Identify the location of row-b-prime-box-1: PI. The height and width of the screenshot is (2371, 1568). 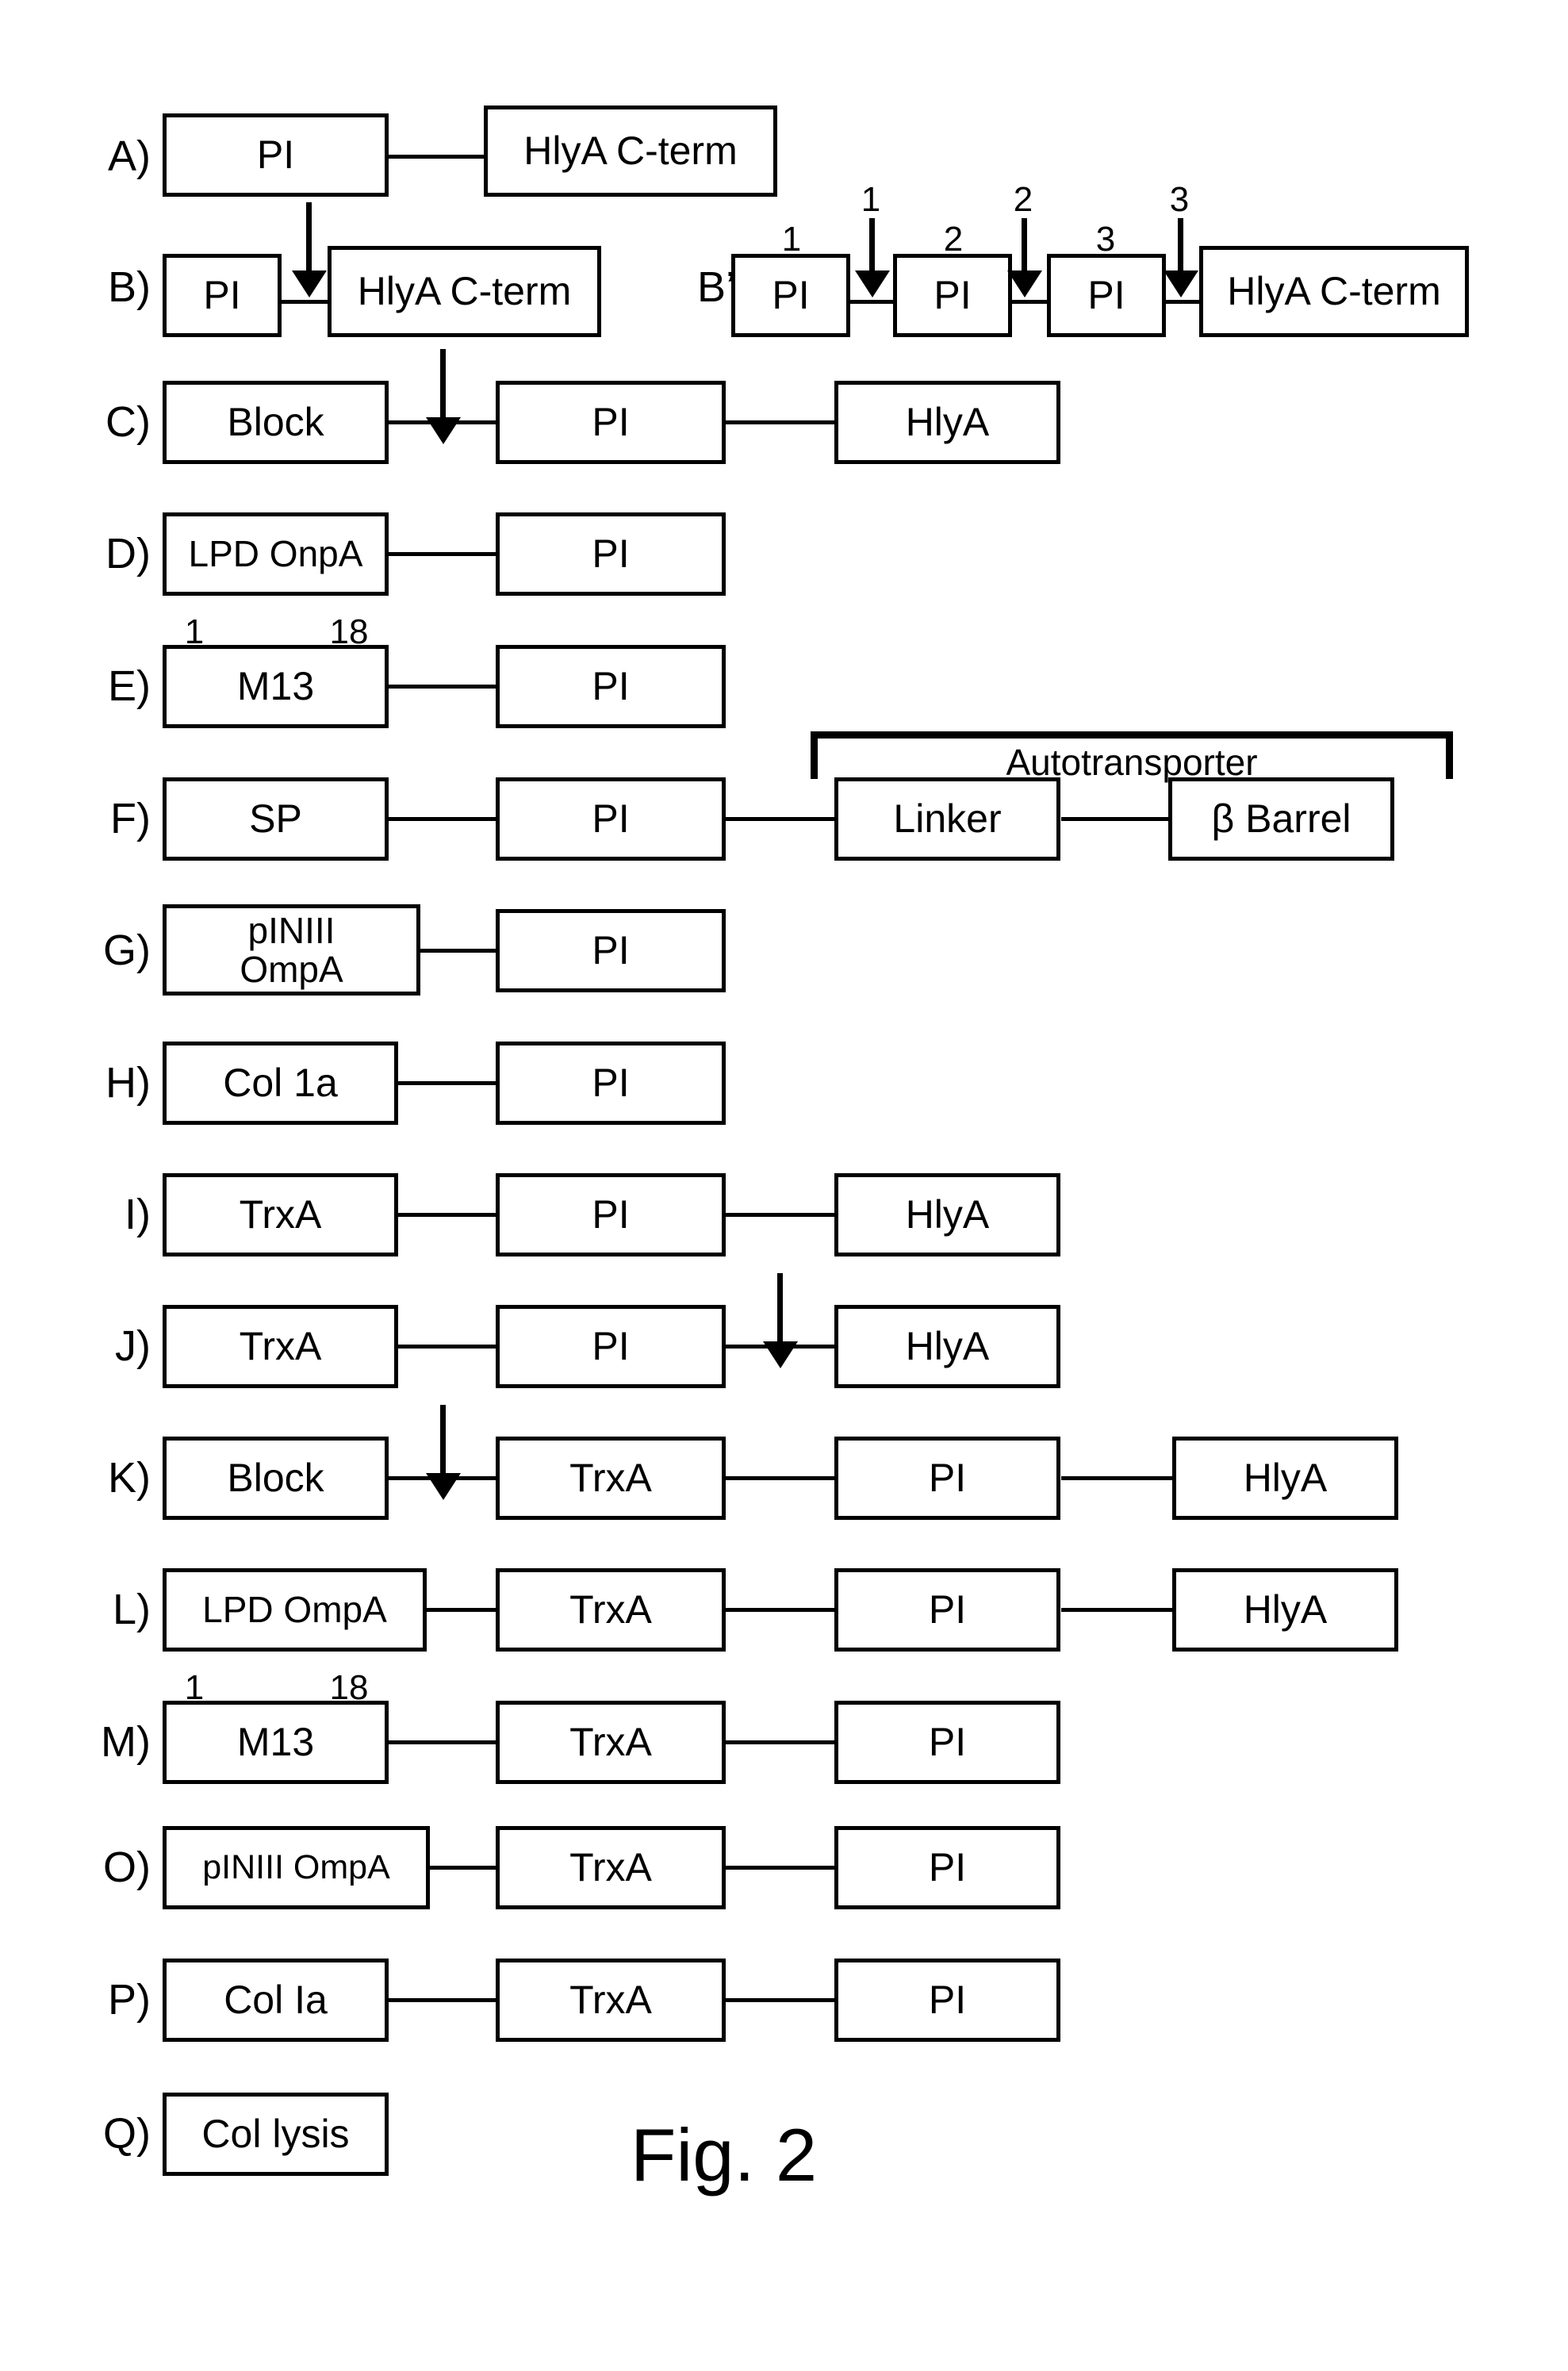
(790, 295).